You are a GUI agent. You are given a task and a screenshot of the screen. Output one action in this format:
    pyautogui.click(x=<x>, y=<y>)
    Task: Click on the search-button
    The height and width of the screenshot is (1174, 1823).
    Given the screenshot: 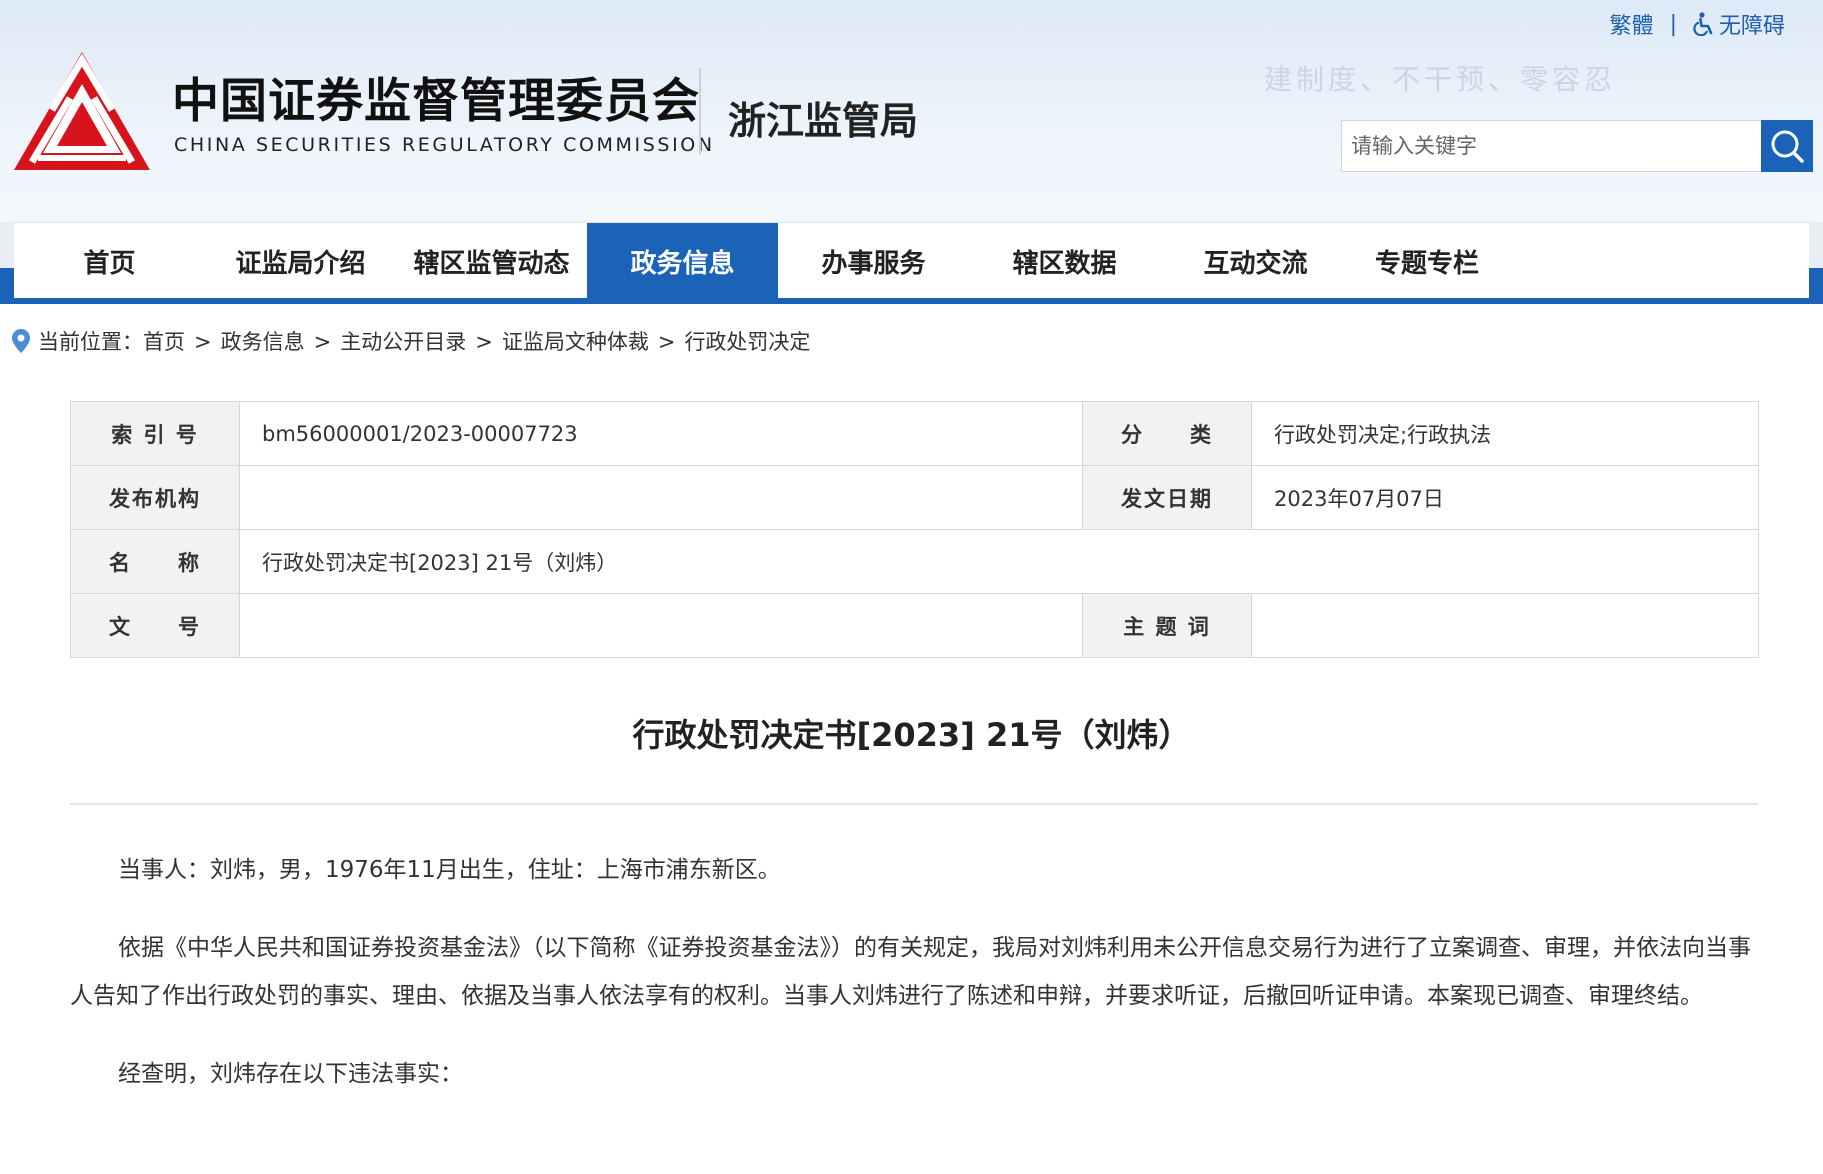 What is the action you would take?
    pyautogui.click(x=1787, y=146)
    